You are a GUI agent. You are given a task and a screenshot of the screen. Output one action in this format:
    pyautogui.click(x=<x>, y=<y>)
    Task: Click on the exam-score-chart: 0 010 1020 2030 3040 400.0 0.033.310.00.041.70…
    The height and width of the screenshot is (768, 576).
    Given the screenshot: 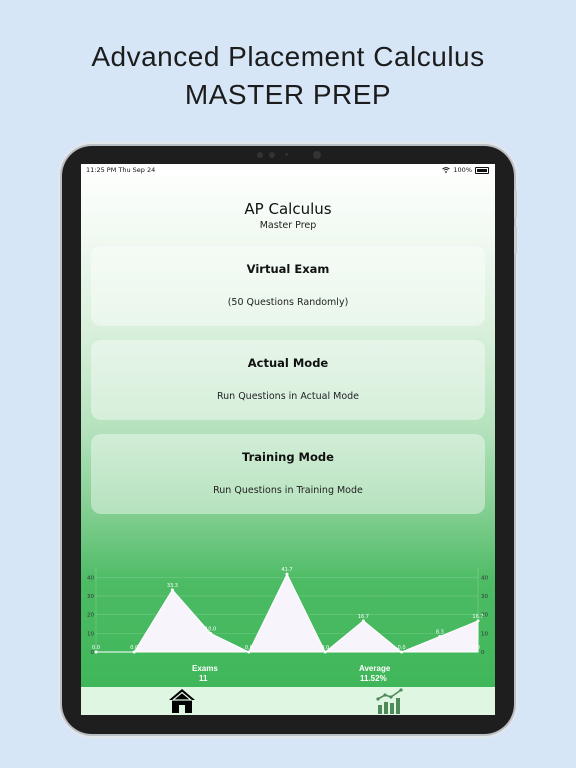 What is the action you would take?
    pyautogui.click(x=287, y=611)
    